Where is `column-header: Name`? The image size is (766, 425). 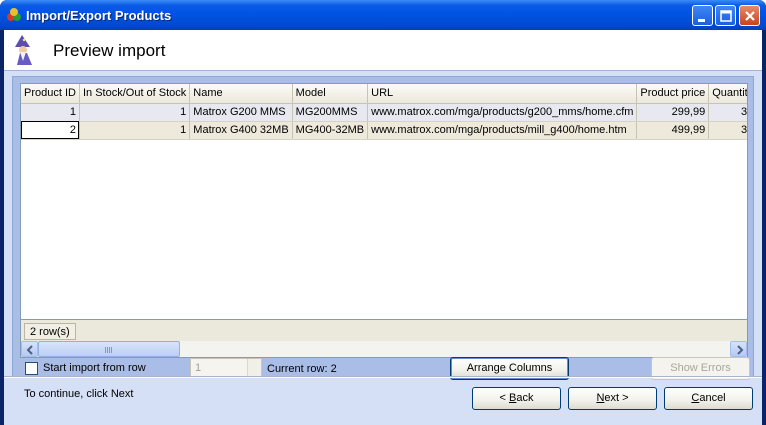 column-header: Name is located at coordinates (241, 94).